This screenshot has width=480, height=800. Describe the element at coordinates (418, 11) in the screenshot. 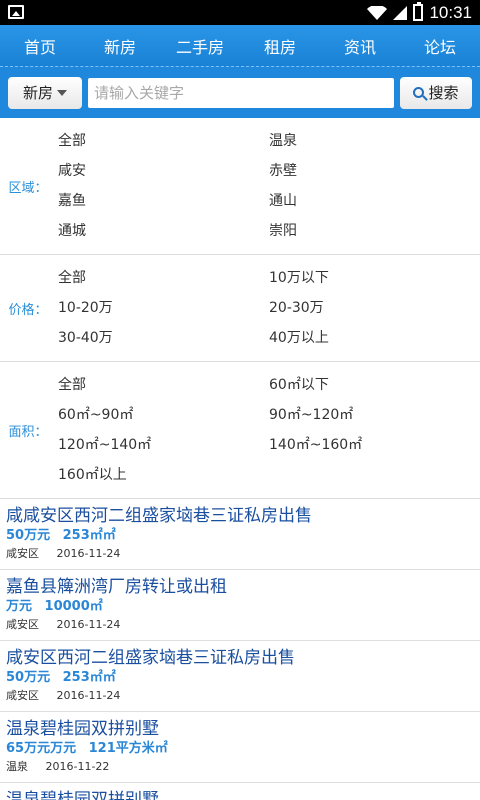

I see `battery-icon` at that location.